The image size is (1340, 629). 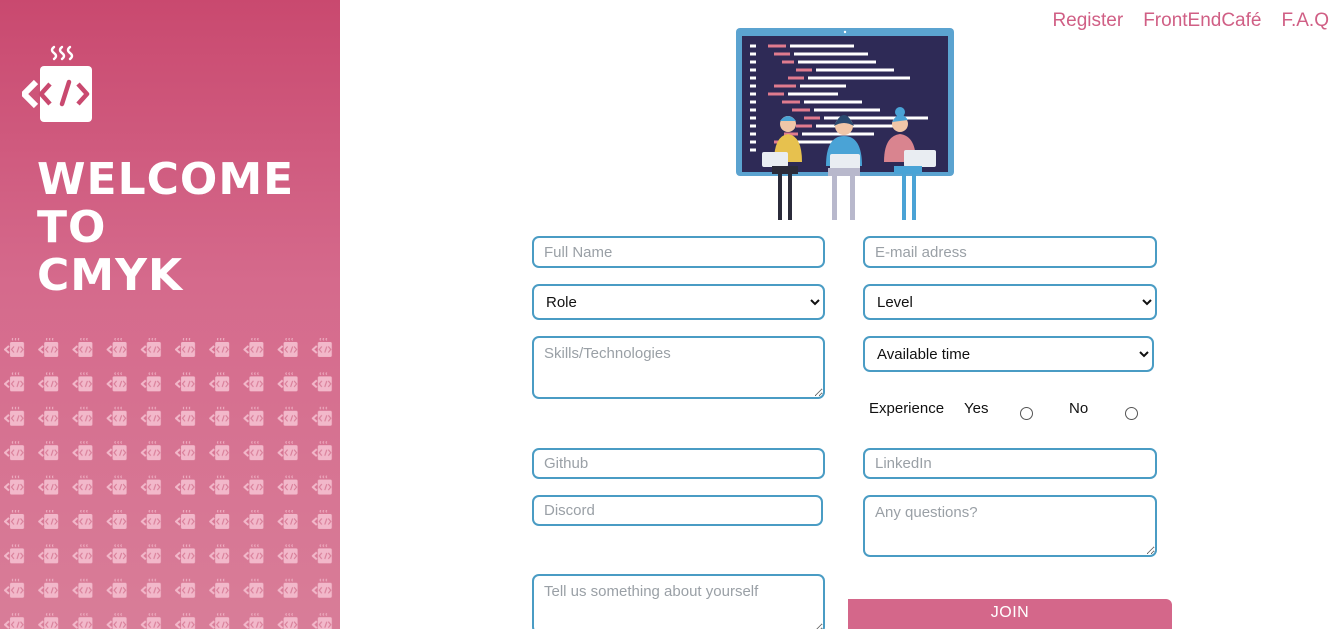 I want to click on experience-no-radio, so click(x=1131, y=413).